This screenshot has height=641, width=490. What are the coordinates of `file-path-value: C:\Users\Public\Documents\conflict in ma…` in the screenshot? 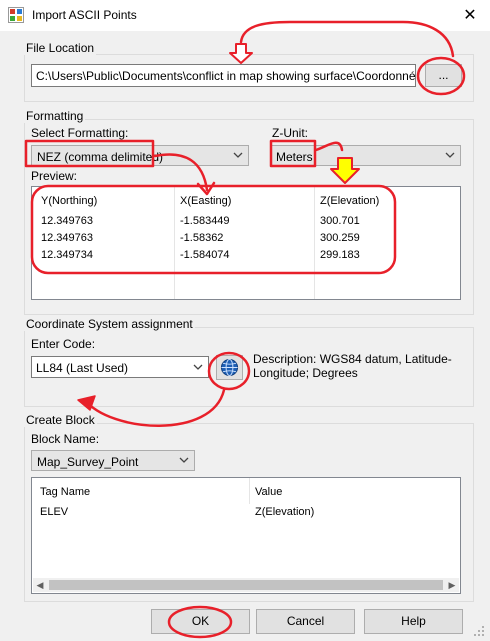 It's located at (226, 76).